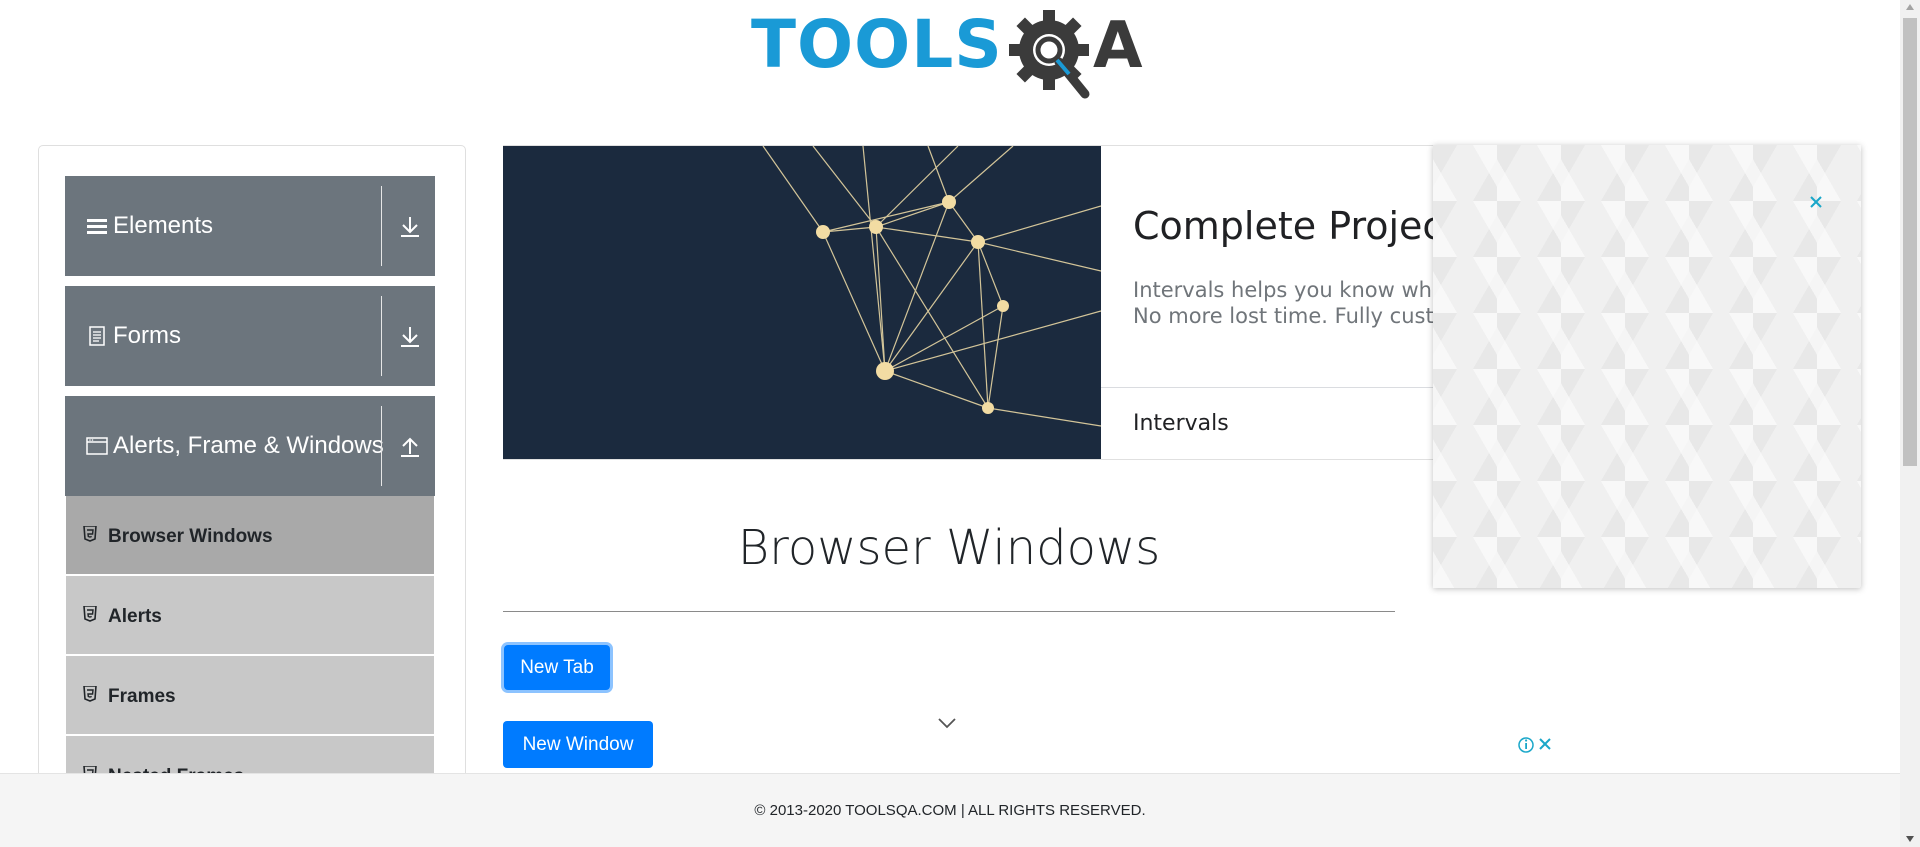  What do you see at coordinates (557, 667) in the screenshot?
I see `new-tab-button: New Tab` at bounding box center [557, 667].